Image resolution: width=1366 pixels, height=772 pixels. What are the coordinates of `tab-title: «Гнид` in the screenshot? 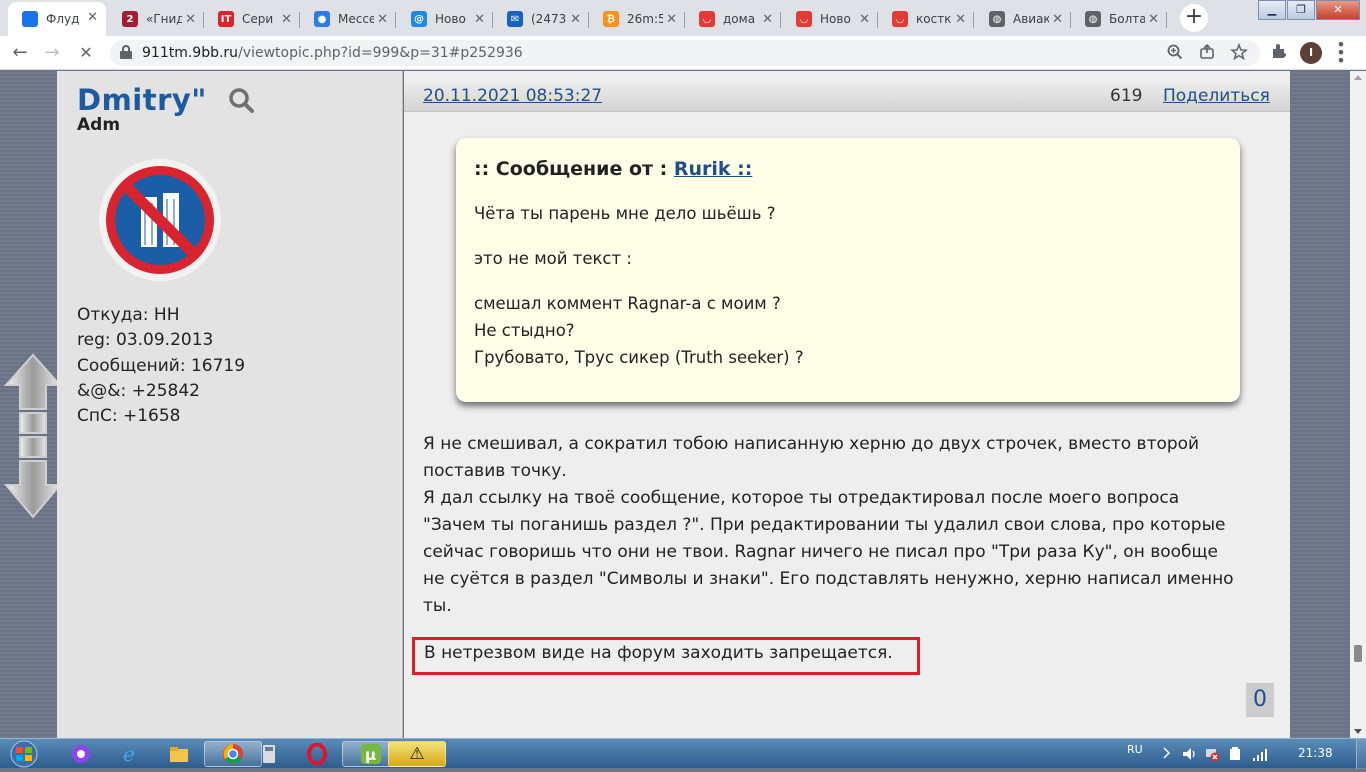 It's located at (164, 19).